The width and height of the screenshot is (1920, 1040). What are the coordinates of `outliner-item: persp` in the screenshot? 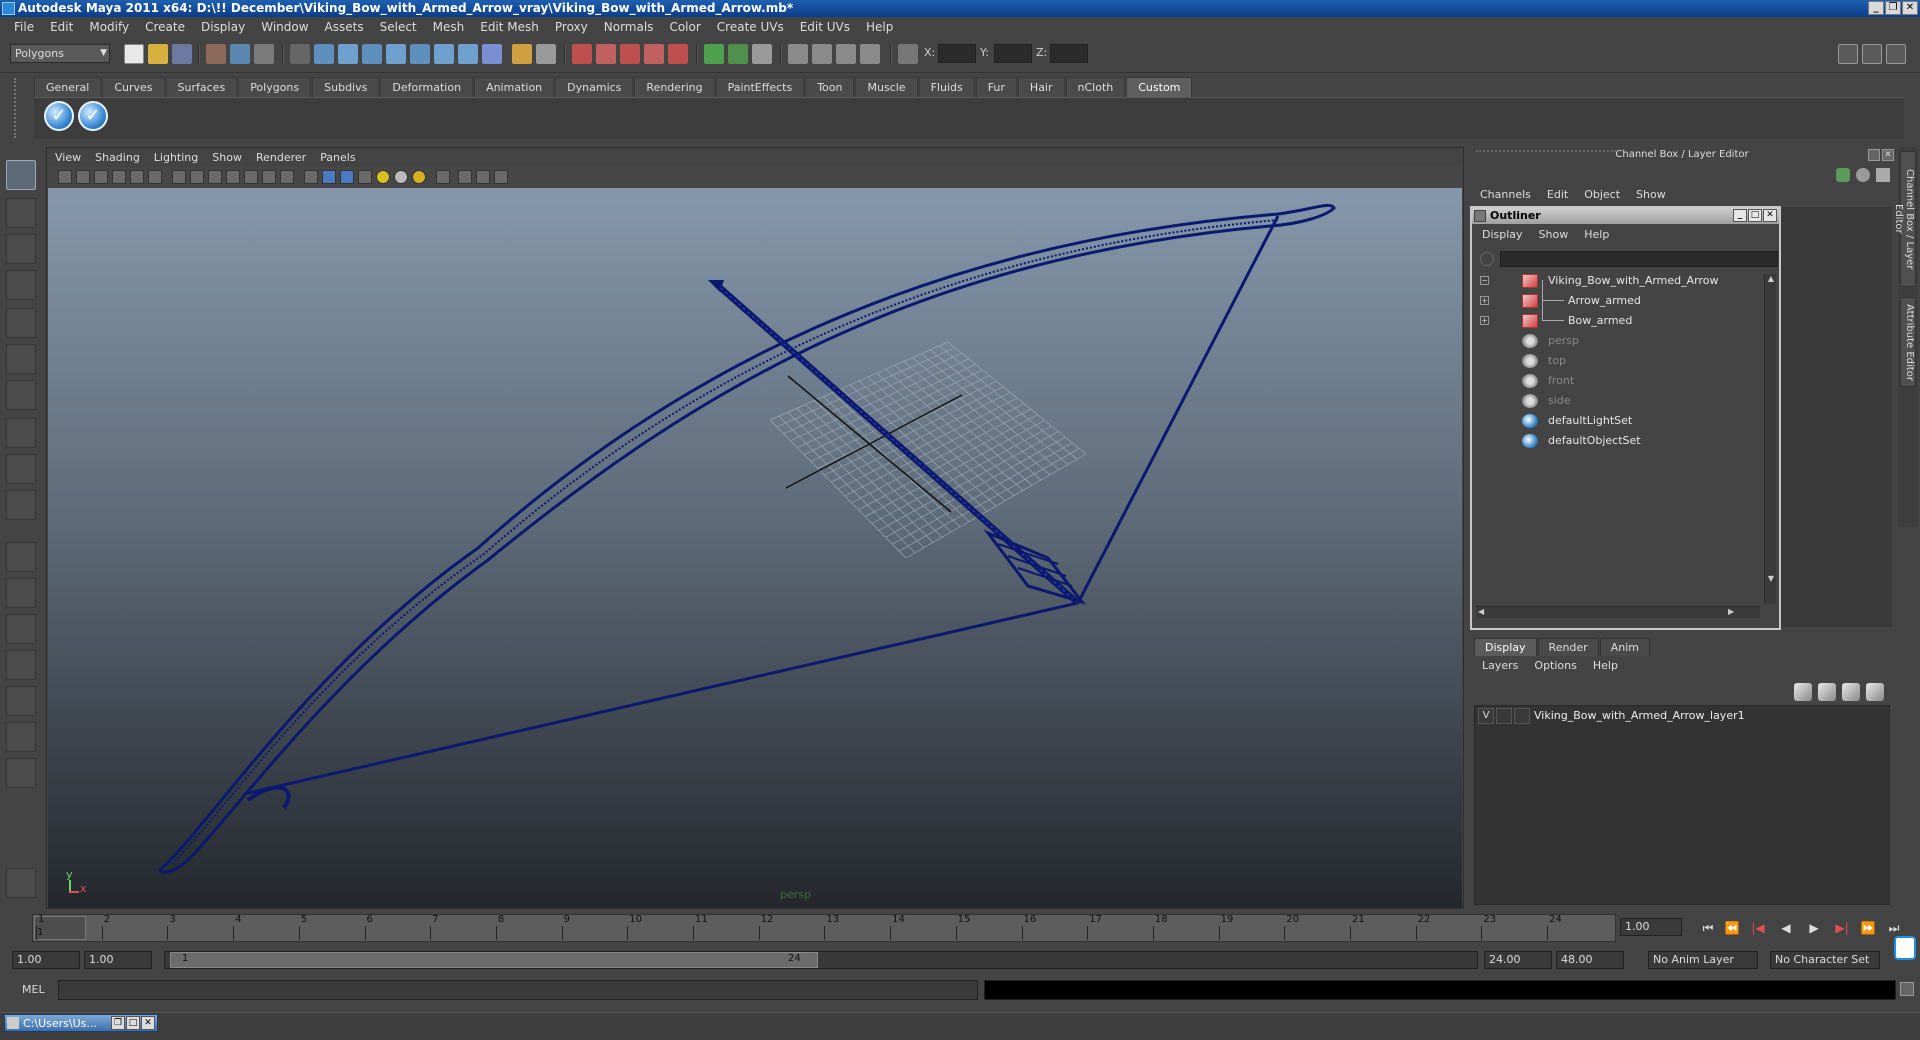 It's located at (1614, 341).